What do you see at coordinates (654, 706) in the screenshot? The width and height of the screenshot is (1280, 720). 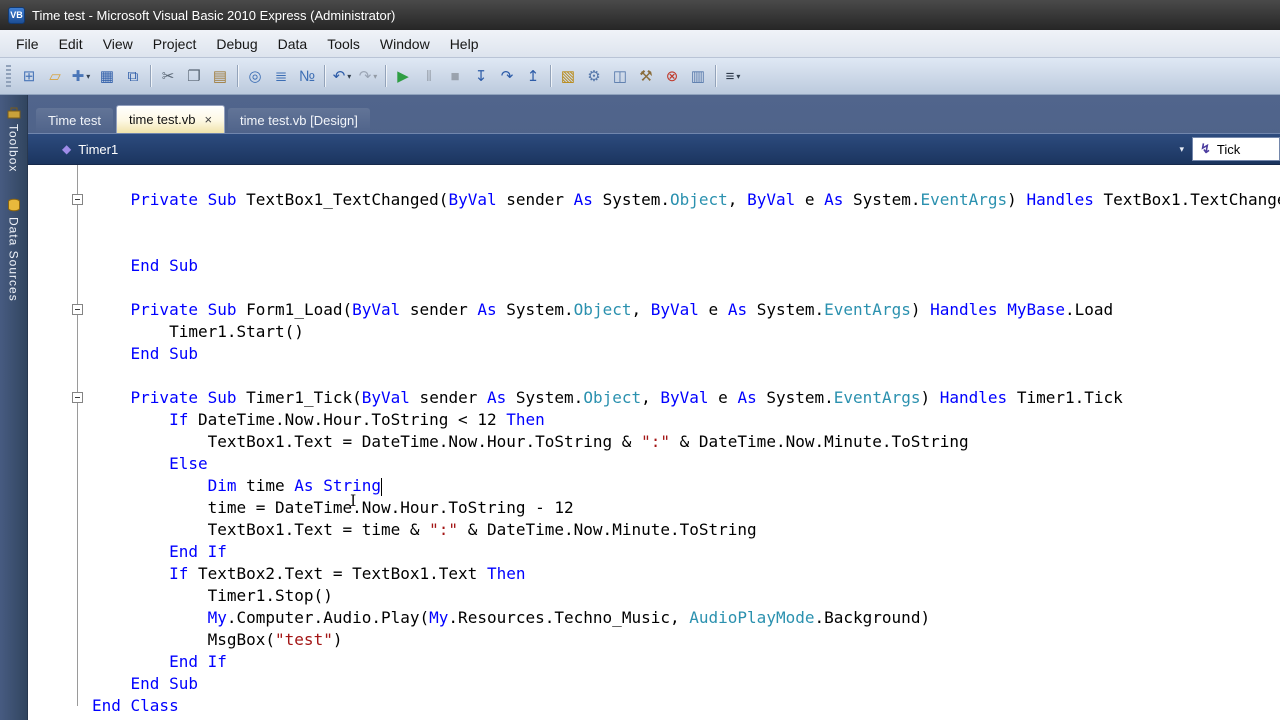 I see `code-line: End Class` at bounding box center [654, 706].